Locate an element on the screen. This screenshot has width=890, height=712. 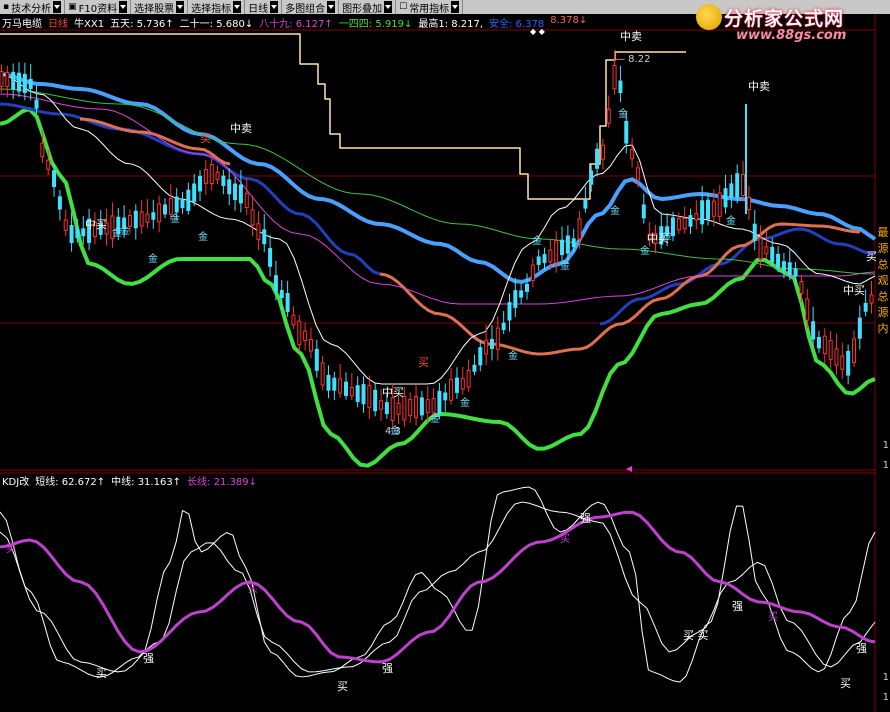
label-gold-14: 金 is located at coordinates (513, 355).